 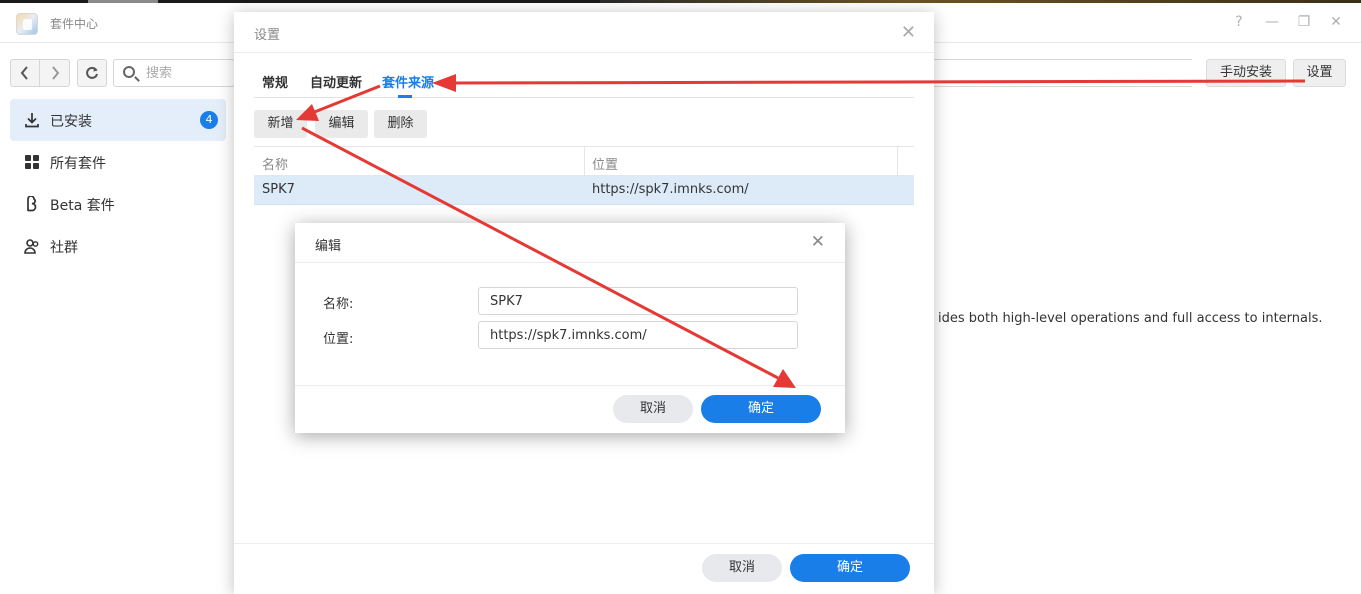 What do you see at coordinates (405, 96) in the screenshot?
I see `active-tab-indicator` at bounding box center [405, 96].